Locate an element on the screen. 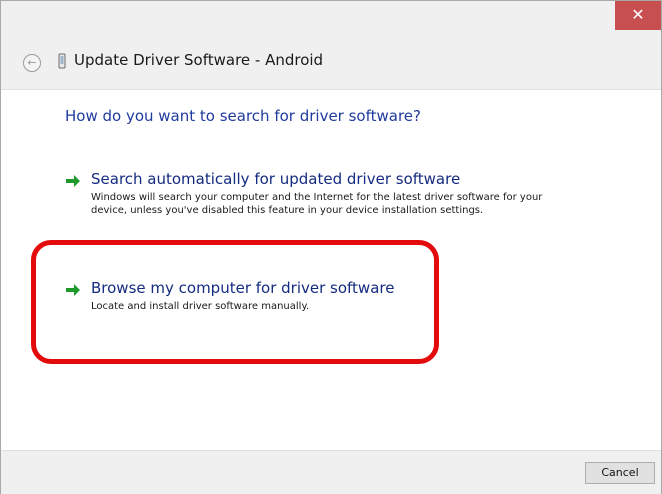 This screenshot has width=662, height=494. button-bar: Cancel is located at coordinates (331, 472).